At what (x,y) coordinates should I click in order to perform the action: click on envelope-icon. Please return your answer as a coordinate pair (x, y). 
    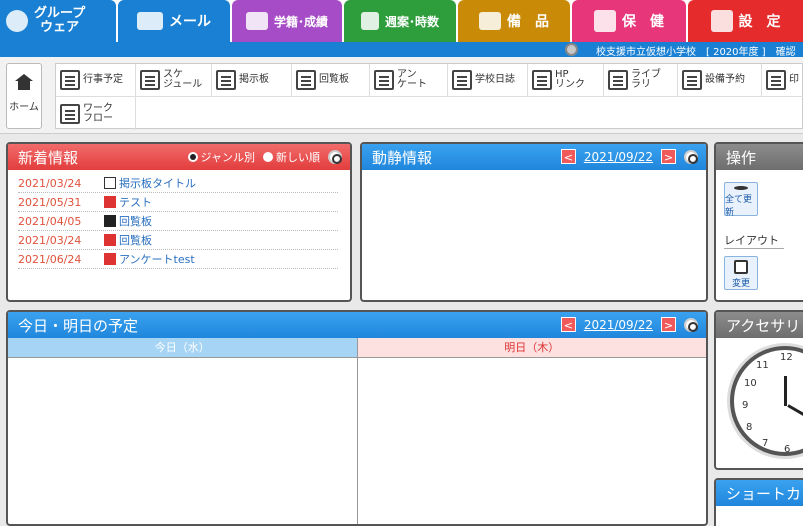
    Looking at the image, I should click on (150, 21).